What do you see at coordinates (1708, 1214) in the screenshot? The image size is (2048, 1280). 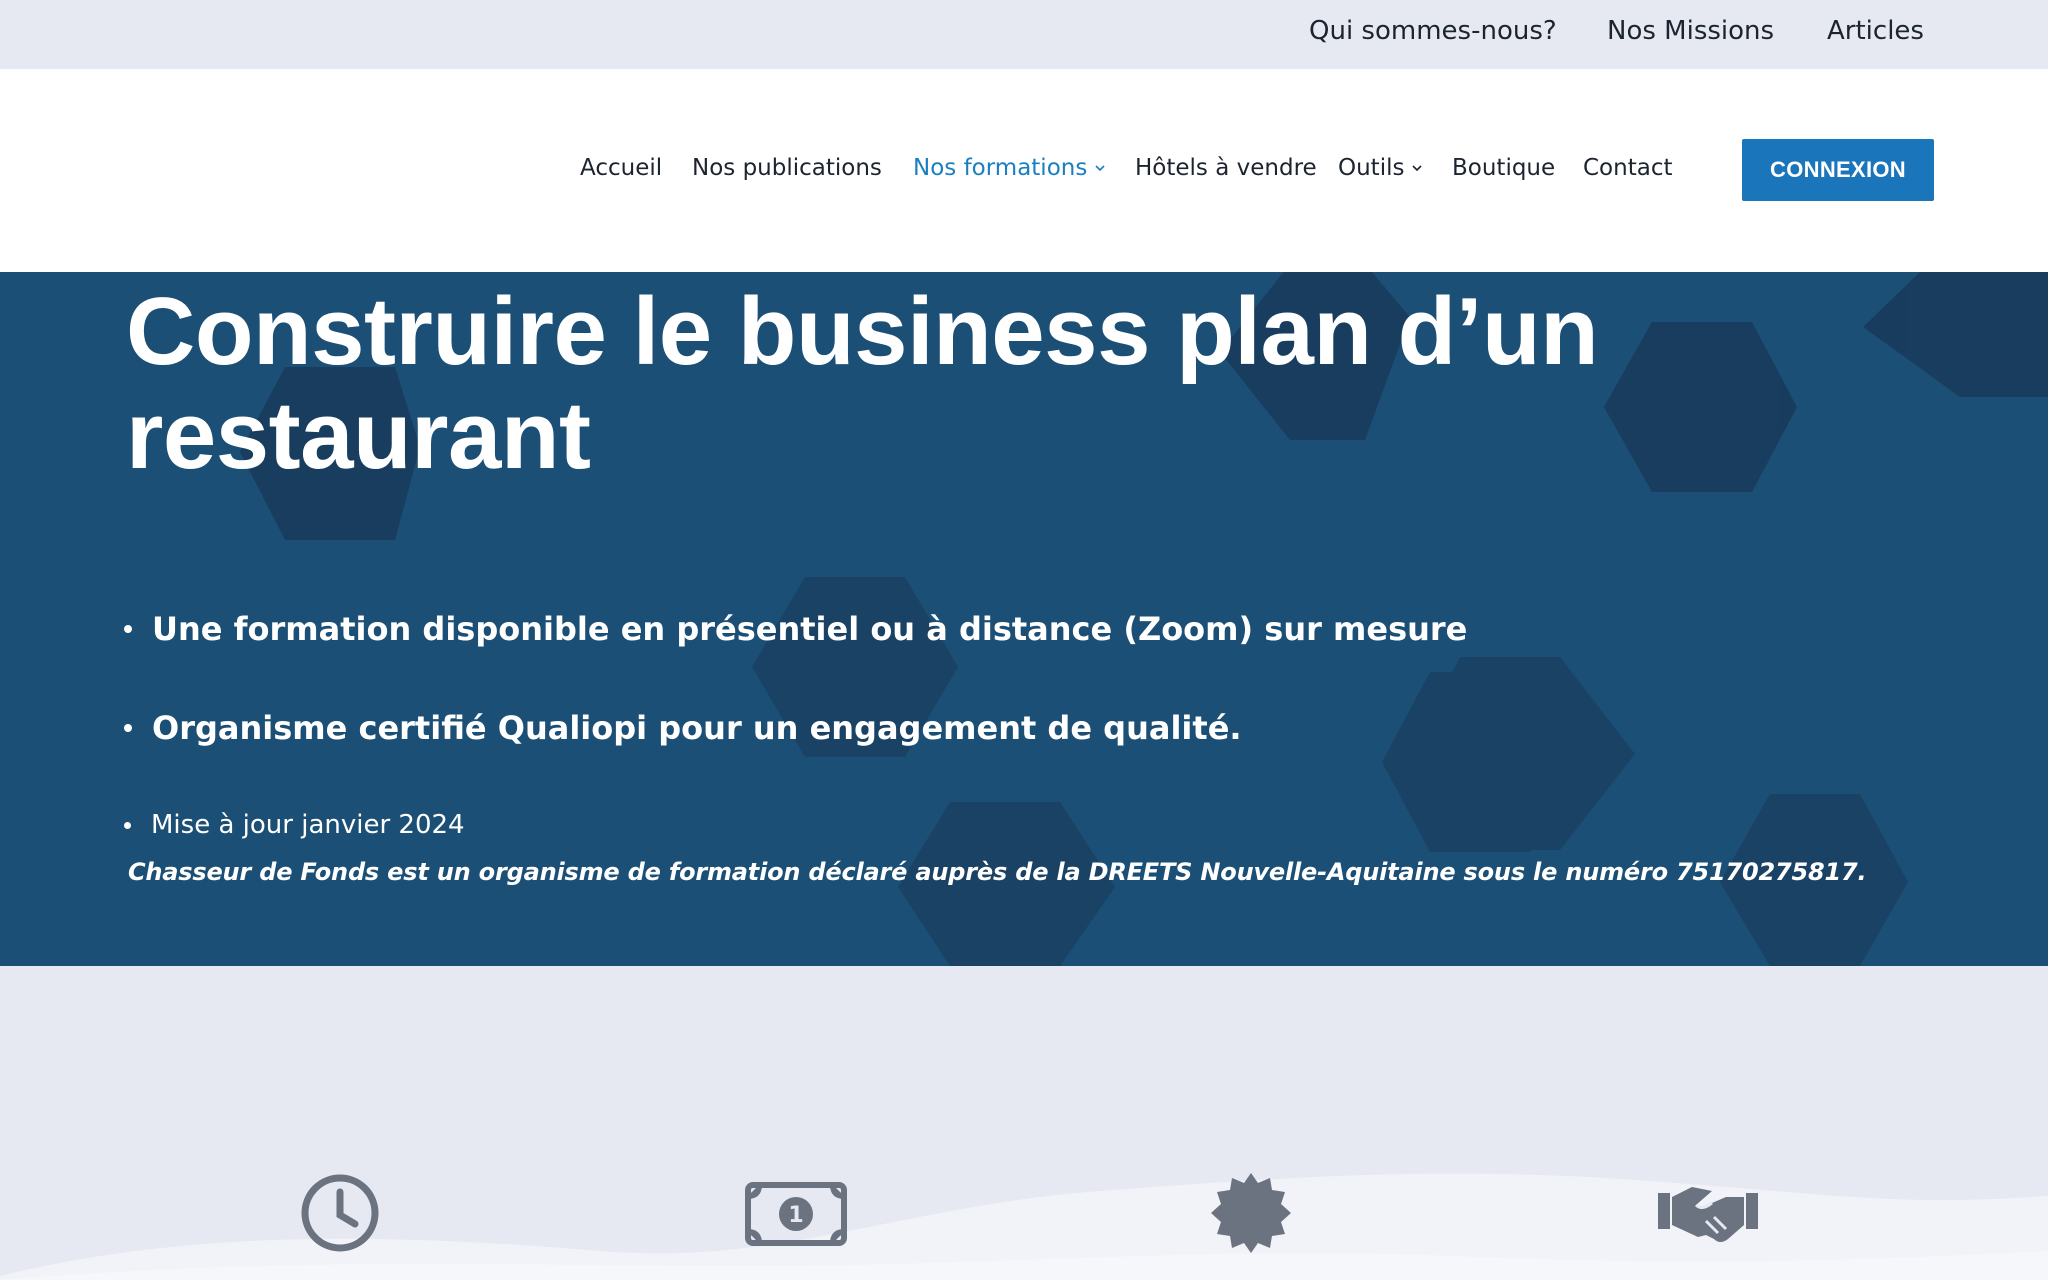 I see `handshake-icon` at bounding box center [1708, 1214].